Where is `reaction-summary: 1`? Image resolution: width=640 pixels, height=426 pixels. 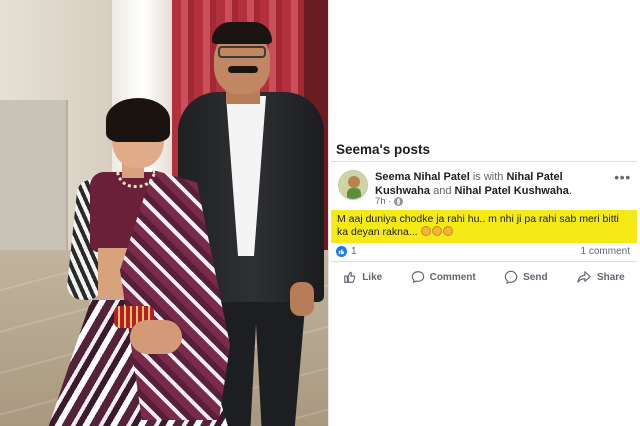 reaction-summary: 1 is located at coordinates (346, 251).